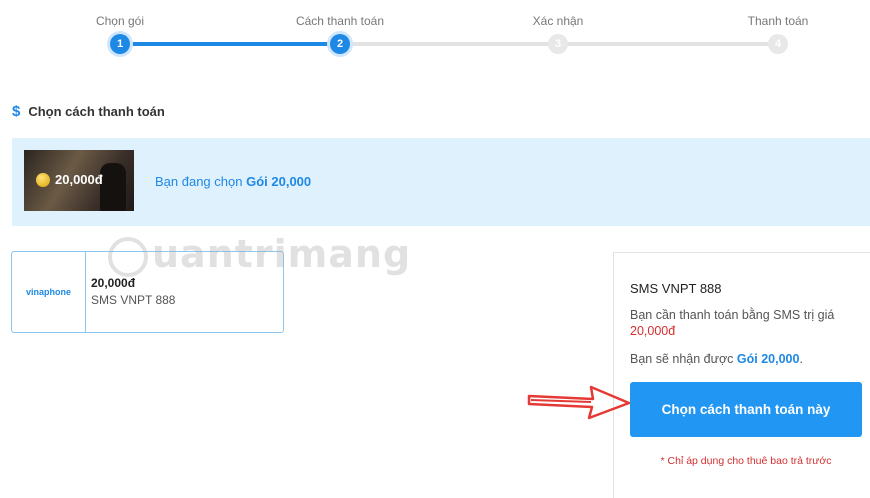 Image resolution: width=870 pixels, height=498 pixels. I want to click on choose-payment-method-button: Chọn cách thanh toán này, so click(746, 409).